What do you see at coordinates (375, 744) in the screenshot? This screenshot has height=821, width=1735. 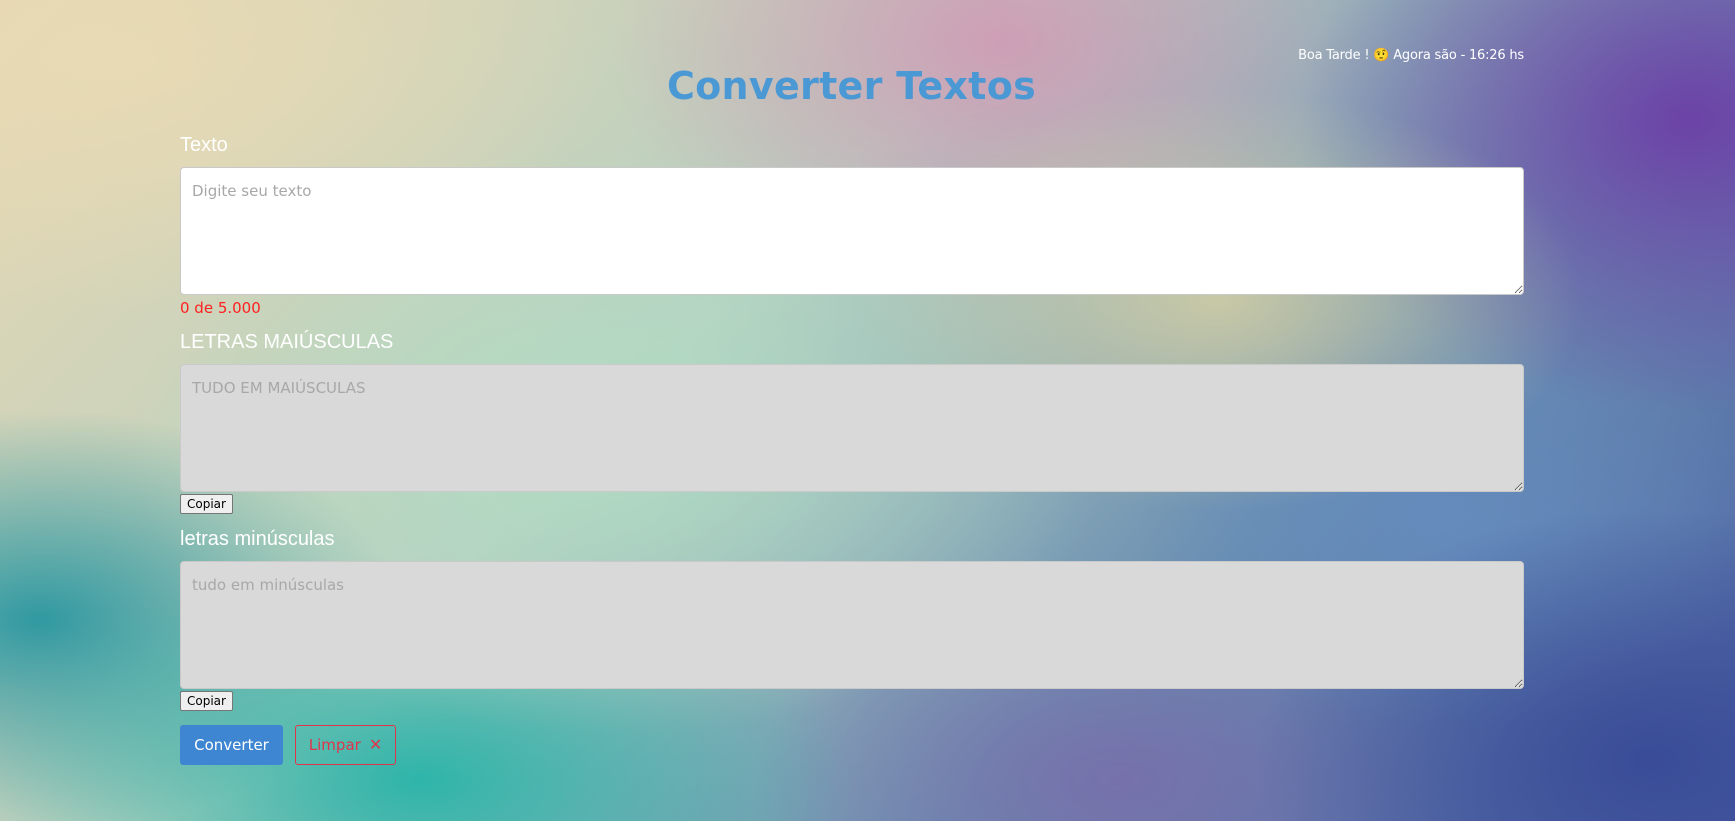 I see `close-icon: ✕` at bounding box center [375, 744].